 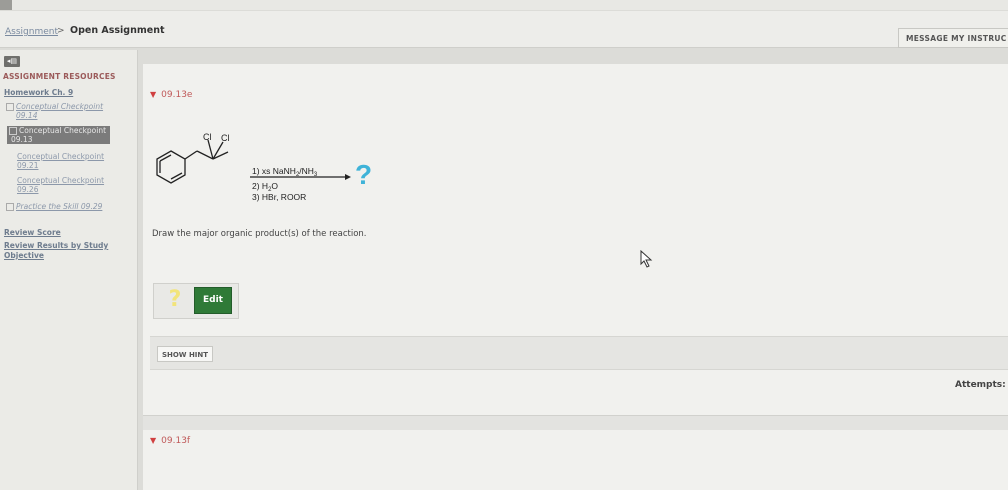 I want to click on sidebar-item-checkpoint-0926: Conceptual Checkpoint 09.26, so click(x=60, y=185).